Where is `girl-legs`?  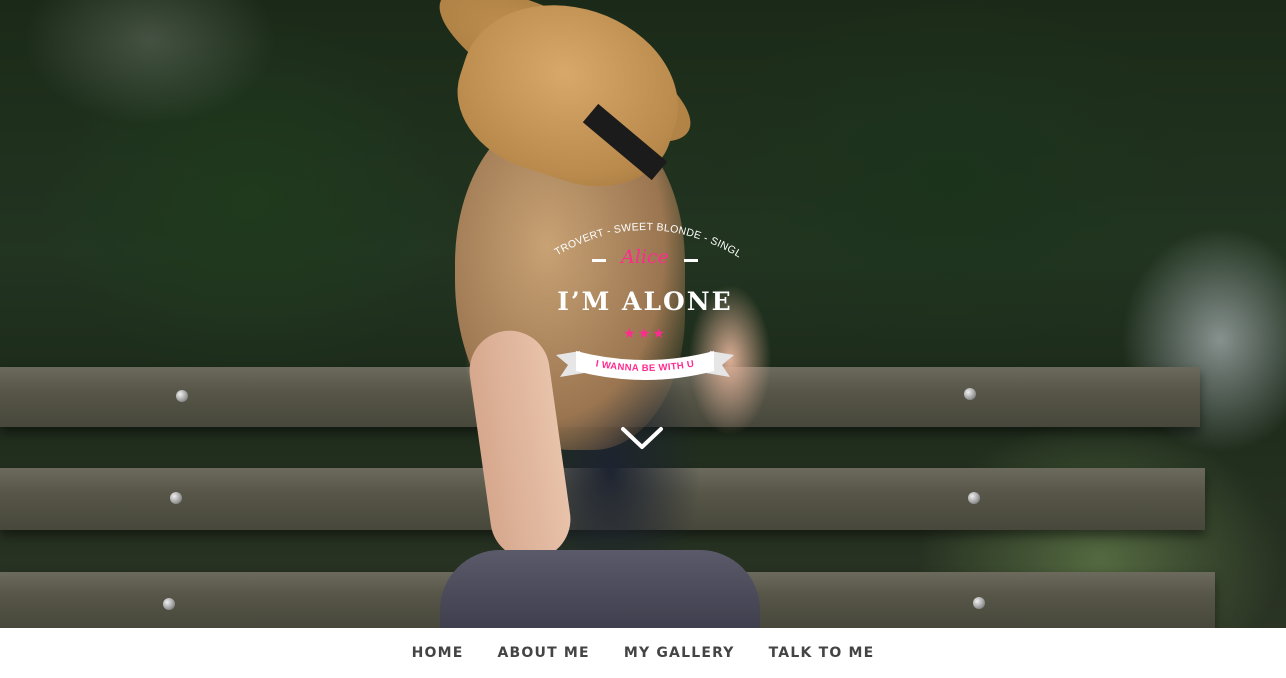 girl-legs is located at coordinates (600, 589).